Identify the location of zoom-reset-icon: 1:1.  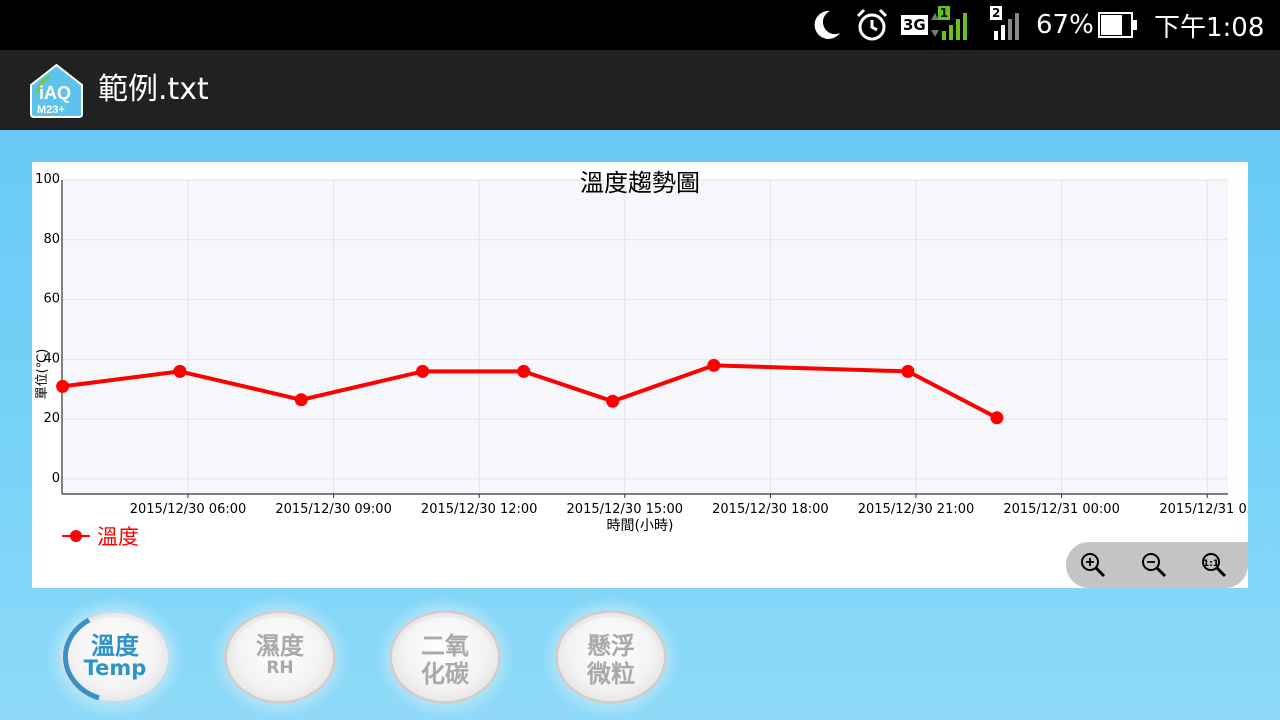
(1214, 565).